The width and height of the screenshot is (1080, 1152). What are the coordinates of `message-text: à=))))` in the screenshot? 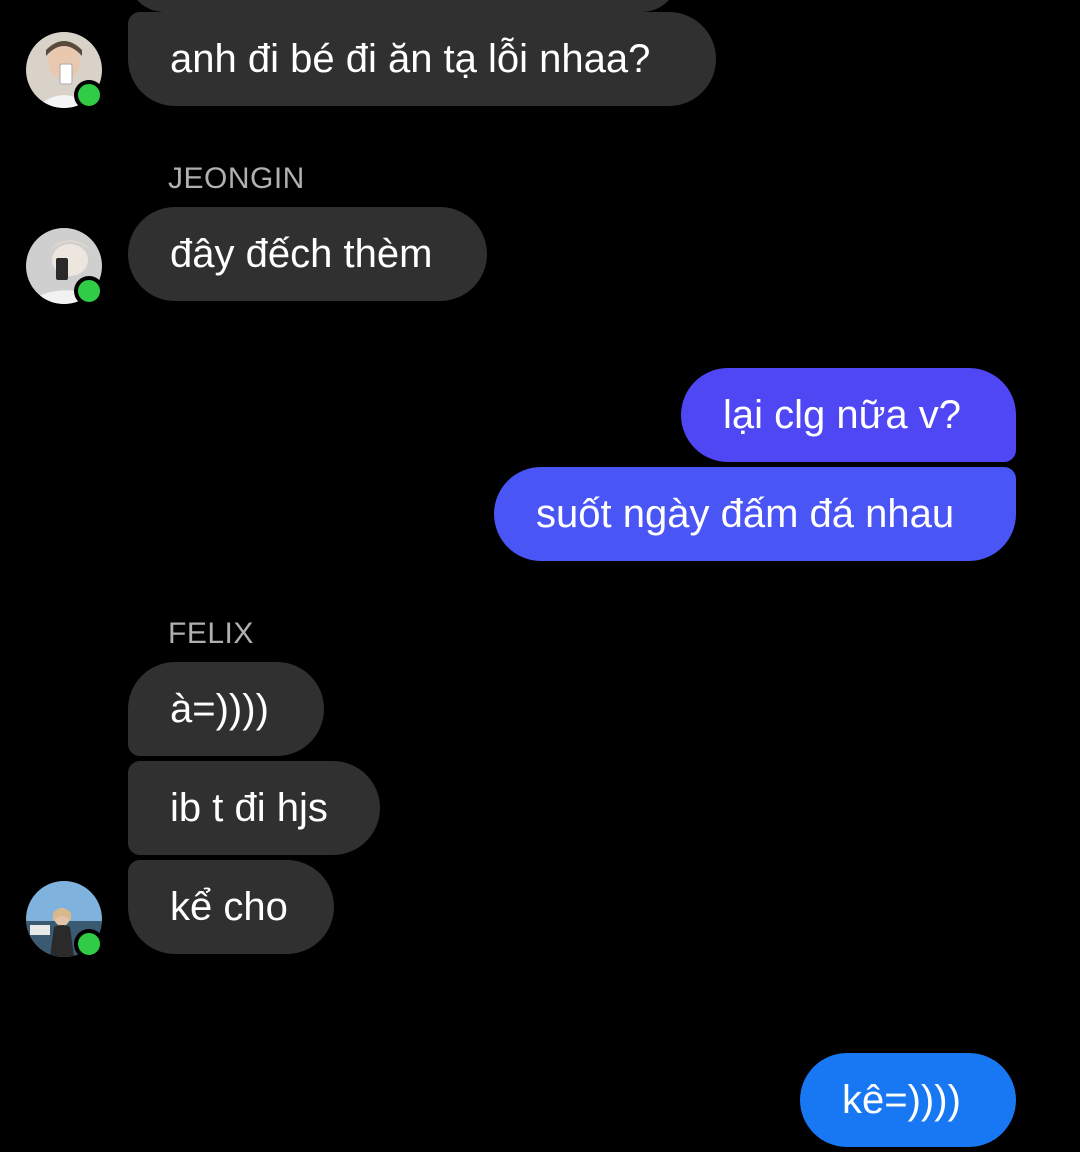 It's located at (219, 708).